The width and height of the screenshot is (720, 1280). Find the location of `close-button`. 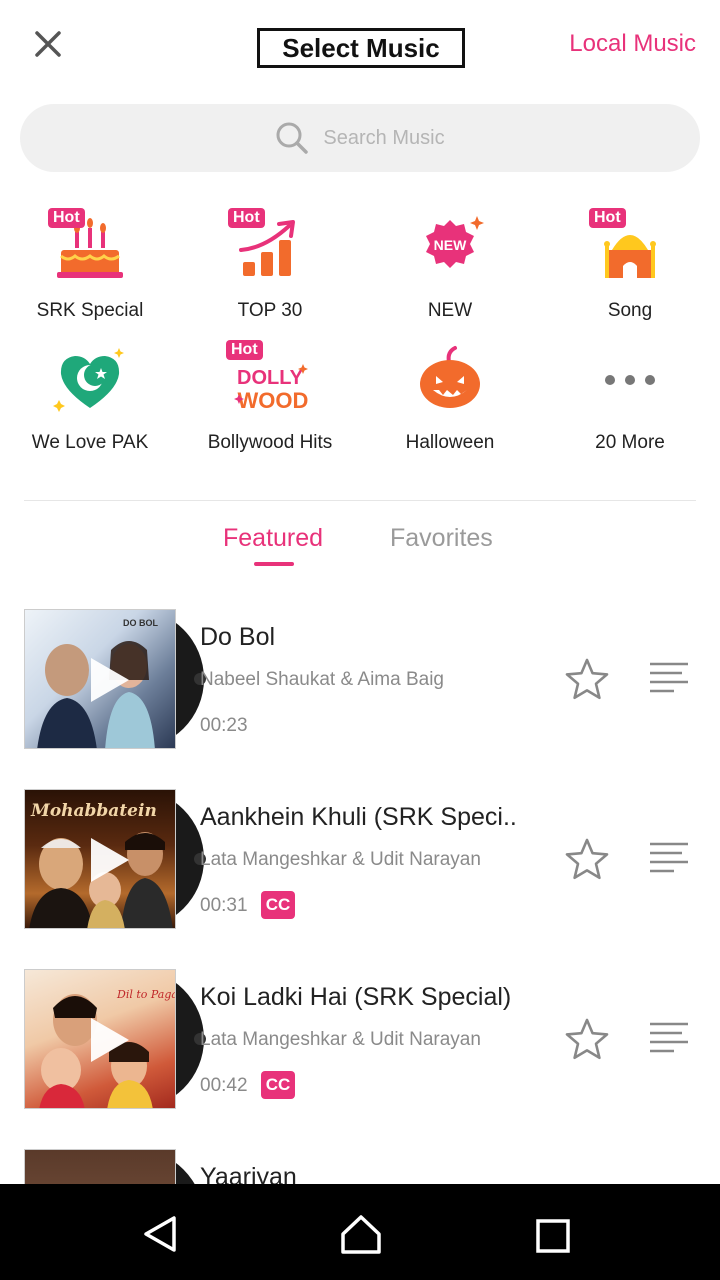

close-button is located at coordinates (48, 44).